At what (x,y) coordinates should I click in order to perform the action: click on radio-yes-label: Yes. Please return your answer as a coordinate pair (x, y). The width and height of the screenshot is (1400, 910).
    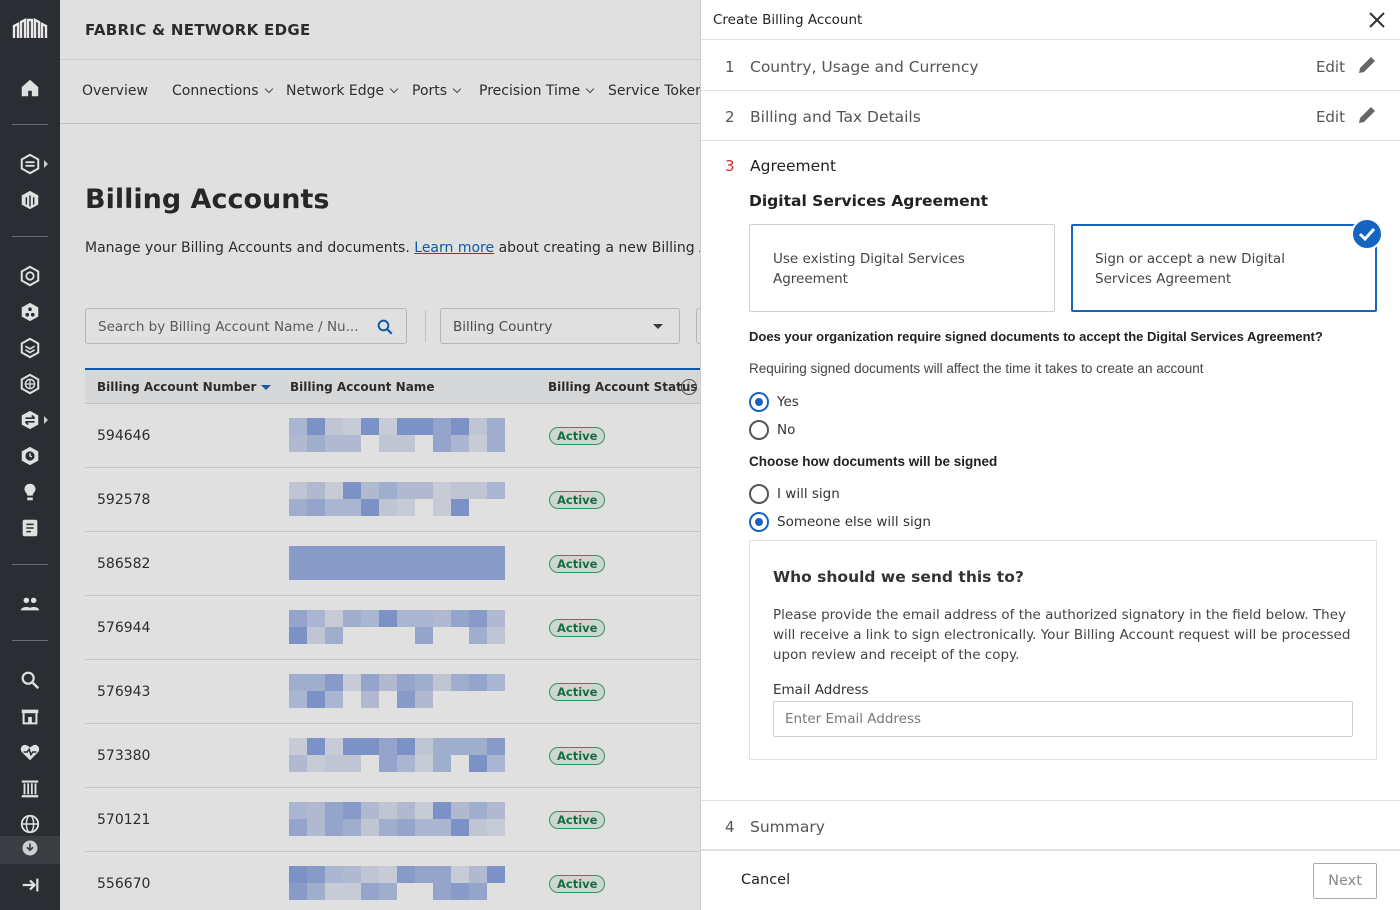
    Looking at the image, I should click on (788, 402).